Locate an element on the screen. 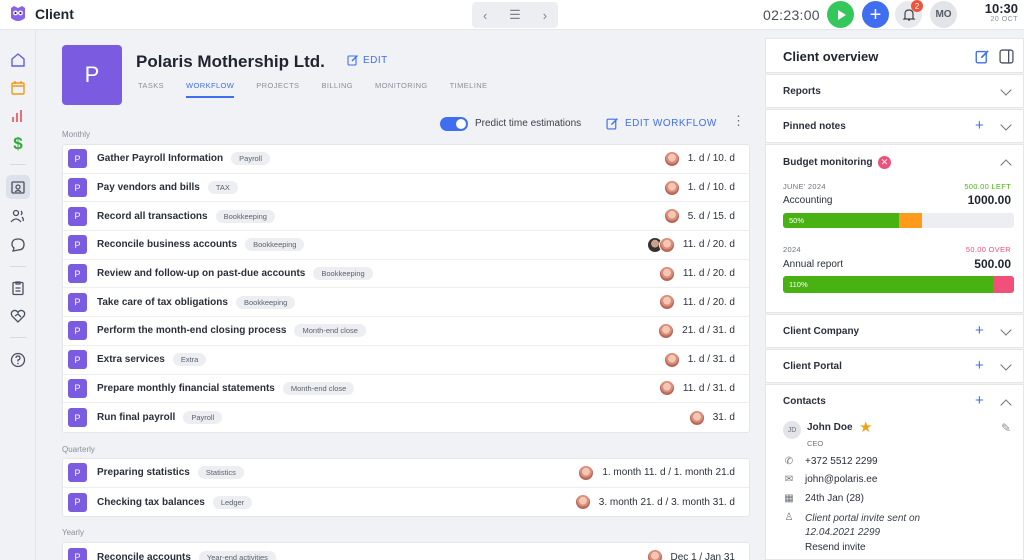 The height and width of the screenshot is (560, 1024). owl-logo-icon is located at coordinates (18, 14).